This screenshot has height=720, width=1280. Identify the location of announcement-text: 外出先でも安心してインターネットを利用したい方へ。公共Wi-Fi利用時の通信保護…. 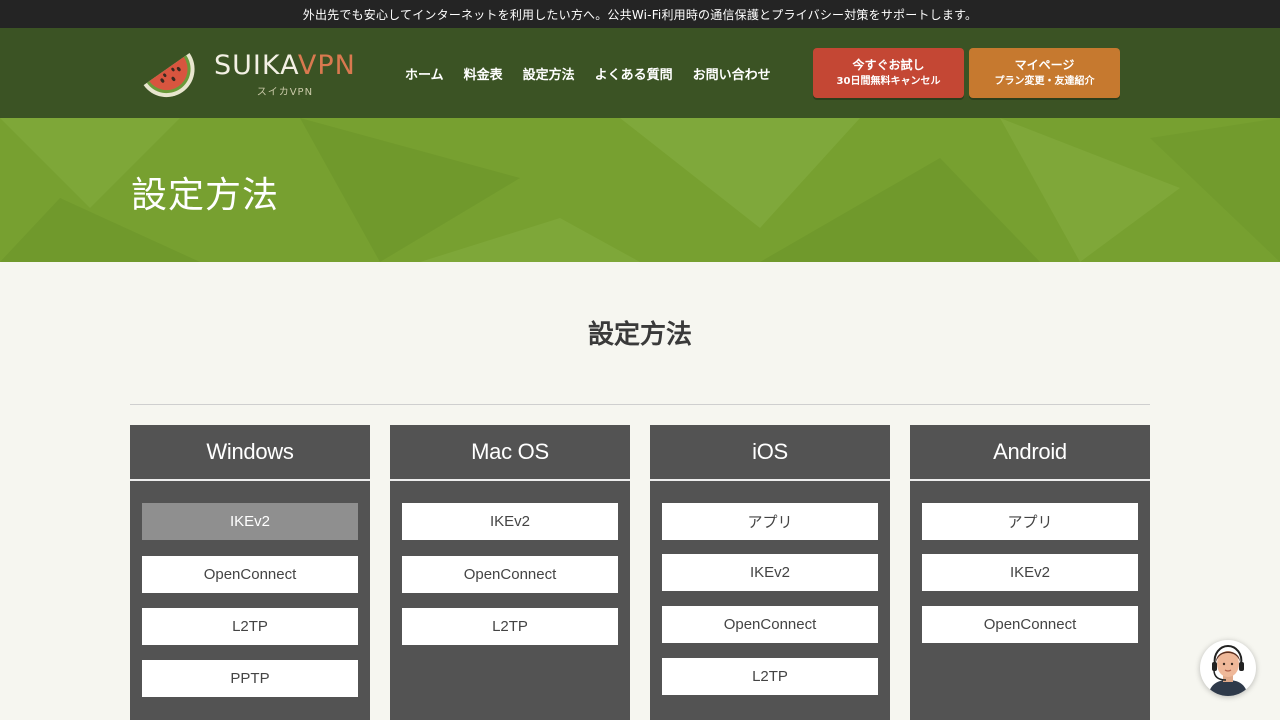
(640, 14).